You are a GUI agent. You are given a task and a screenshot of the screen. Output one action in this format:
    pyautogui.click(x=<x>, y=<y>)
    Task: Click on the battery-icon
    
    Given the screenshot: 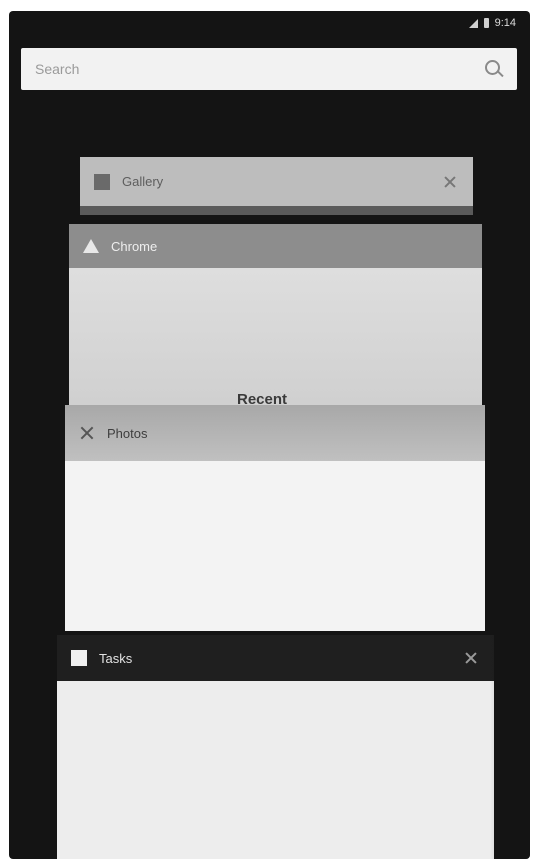 What is the action you would take?
    pyautogui.click(x=486, y=23)
    